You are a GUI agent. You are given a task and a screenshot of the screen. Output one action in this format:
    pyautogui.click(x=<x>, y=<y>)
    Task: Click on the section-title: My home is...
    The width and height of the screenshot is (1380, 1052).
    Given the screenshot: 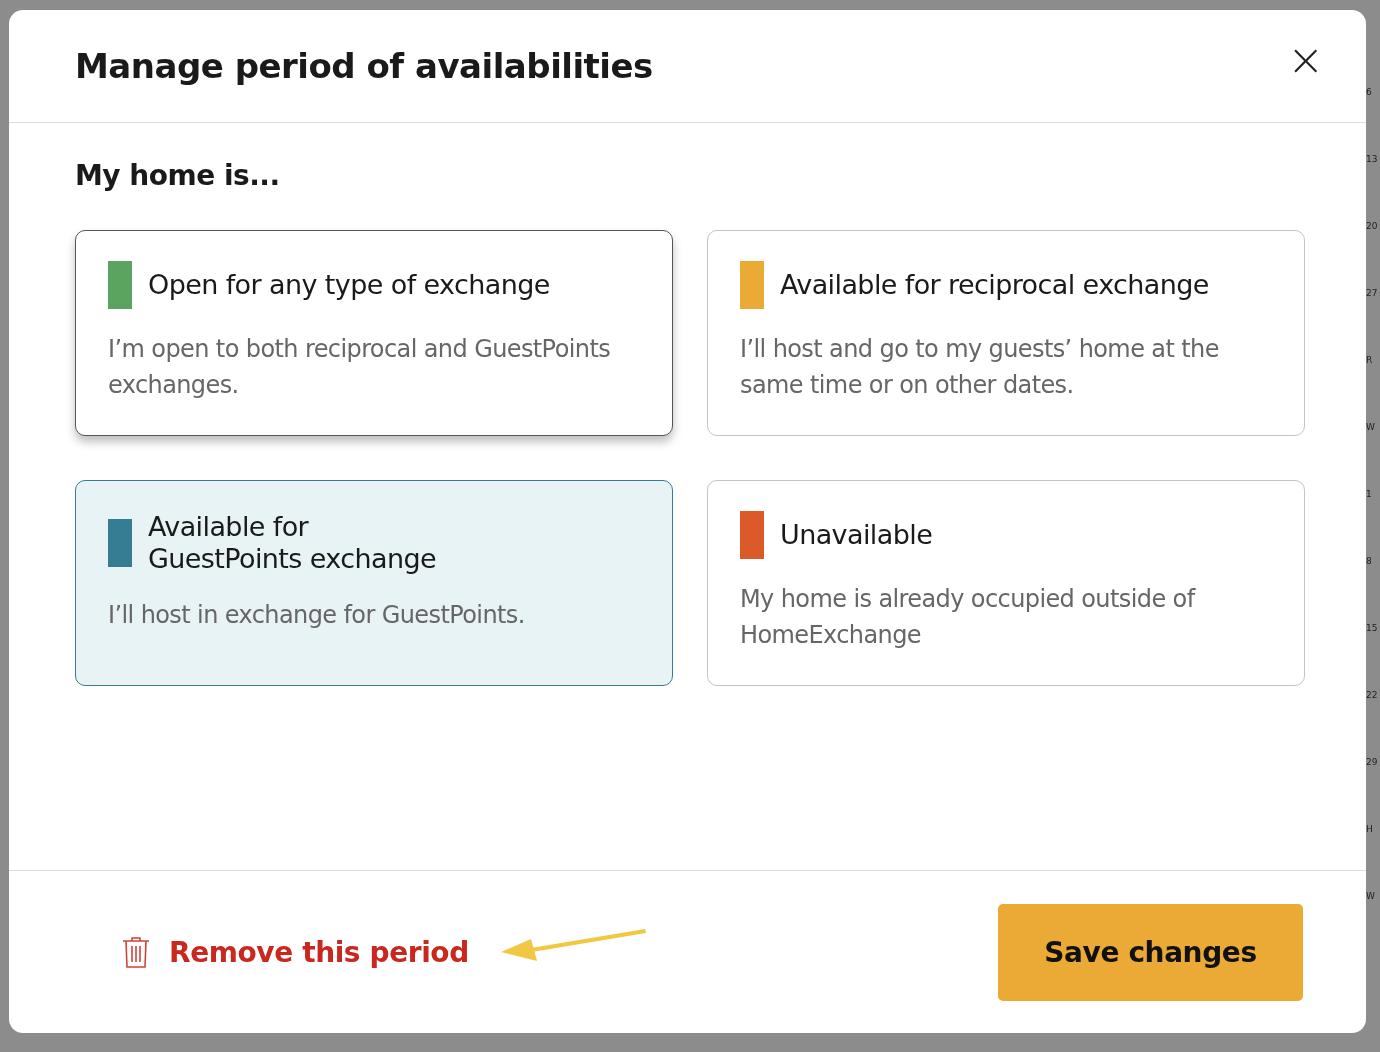 What is the action you would take?
    pyautogui.click(x=178, y=175)
    